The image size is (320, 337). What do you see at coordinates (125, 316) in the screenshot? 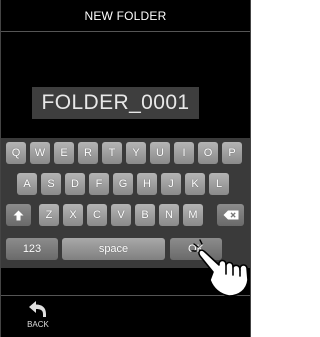
I see `bottom-bar: BACK` at bounding box center [125, 316].